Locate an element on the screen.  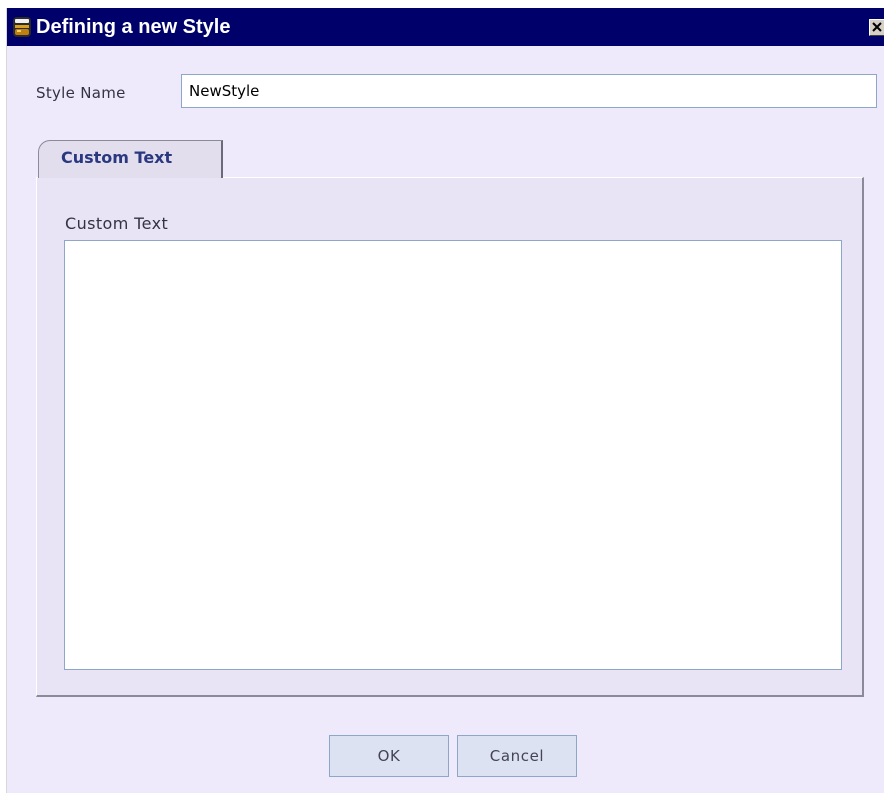
close-icon is located at coordinates (877, 27).